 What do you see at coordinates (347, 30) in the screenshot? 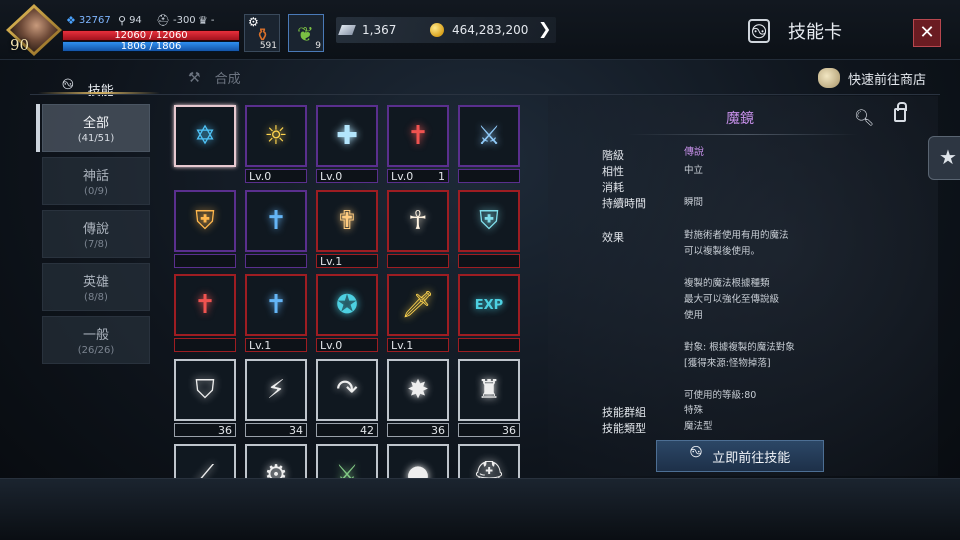
I see `crystal-icon` at bounding box center [347, 30].